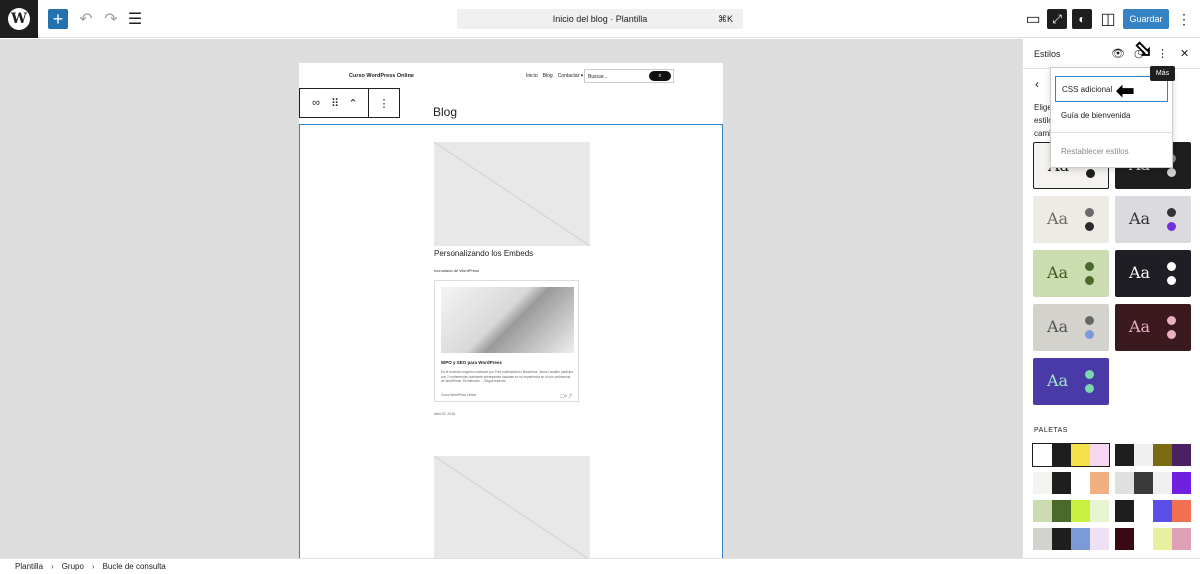 The width and height of the screenshot is (1200, 574). What do you see at coordinates (86, 19) in the screenshot?
I see `undo-icon: ↶` at bounding box center [86, 19].